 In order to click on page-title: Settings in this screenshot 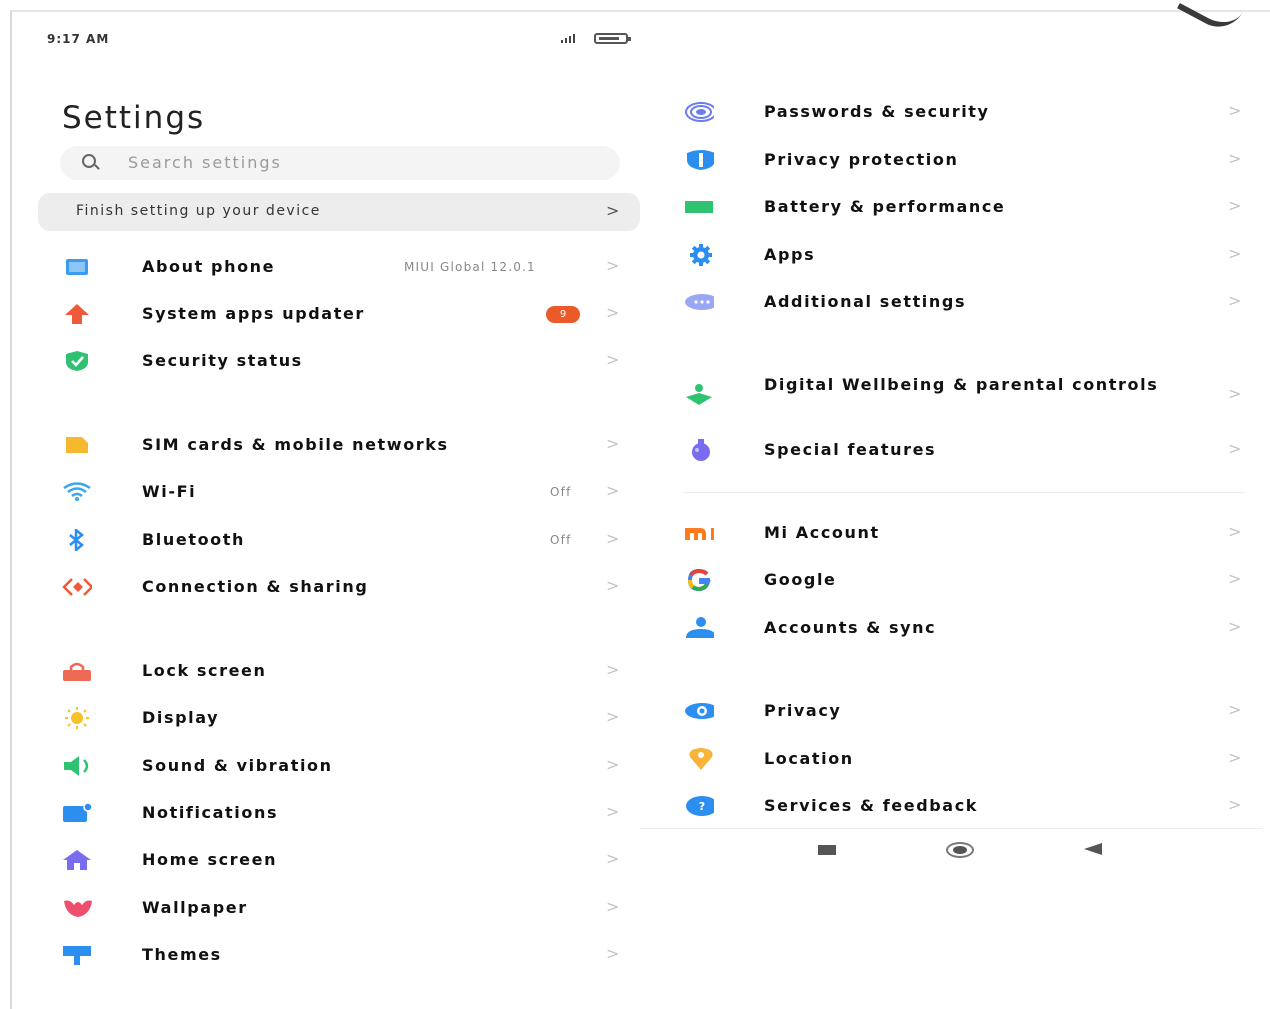, I will do `click(134, 118)`.